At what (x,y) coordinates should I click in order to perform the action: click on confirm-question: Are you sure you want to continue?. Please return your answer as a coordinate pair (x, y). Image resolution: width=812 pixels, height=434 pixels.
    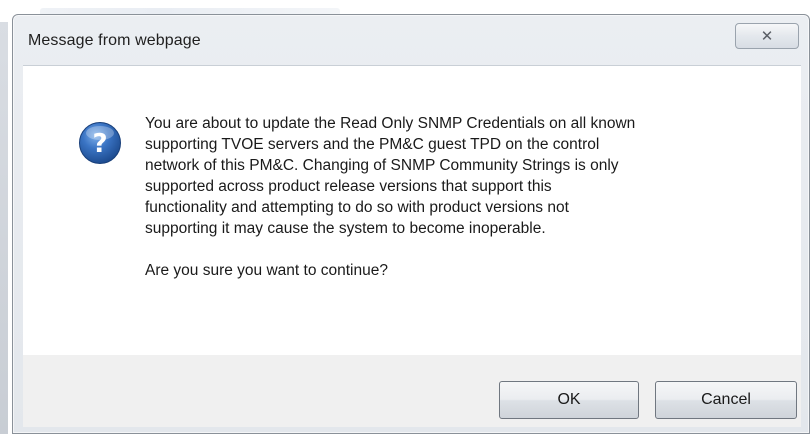
    Looking at the image, I should click on (266, 270).